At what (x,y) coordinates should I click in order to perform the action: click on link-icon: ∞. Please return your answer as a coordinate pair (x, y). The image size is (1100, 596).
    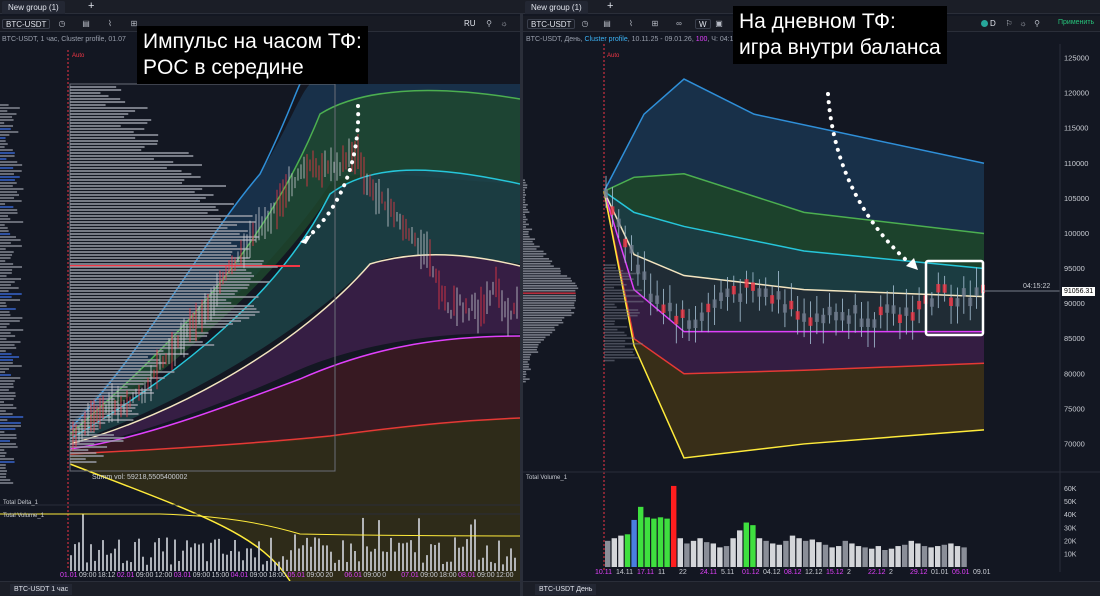
    Looking at the image, I should click on (679, 23).